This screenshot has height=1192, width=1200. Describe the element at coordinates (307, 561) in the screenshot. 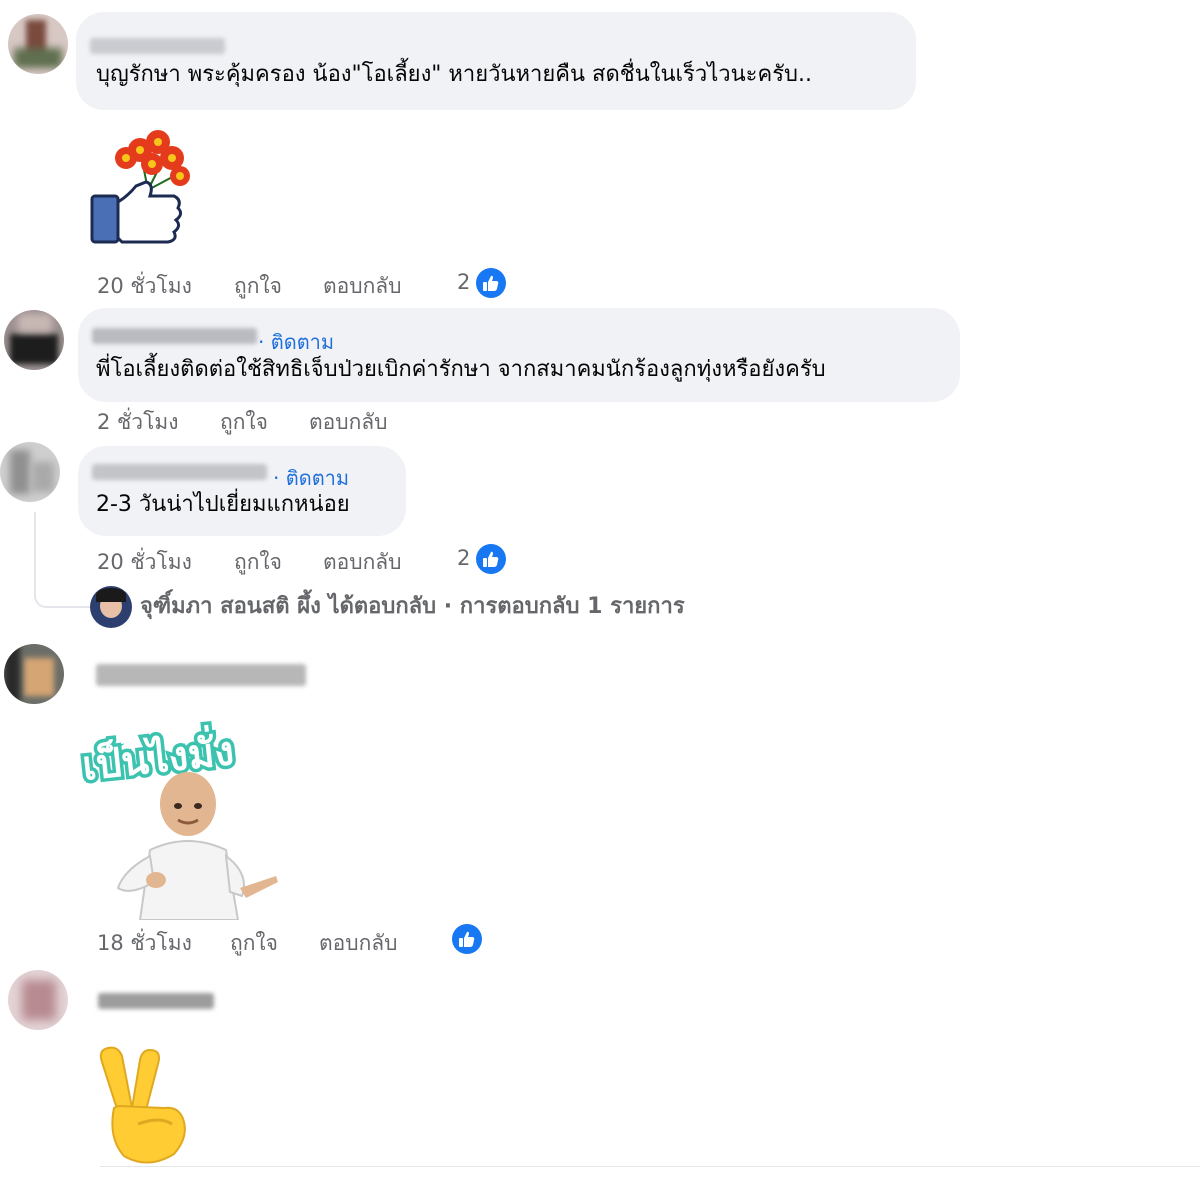

I see `comment-meta-3: 20 ชั่วโมง ถูกใจ ตอบกลับ 2` at that location.